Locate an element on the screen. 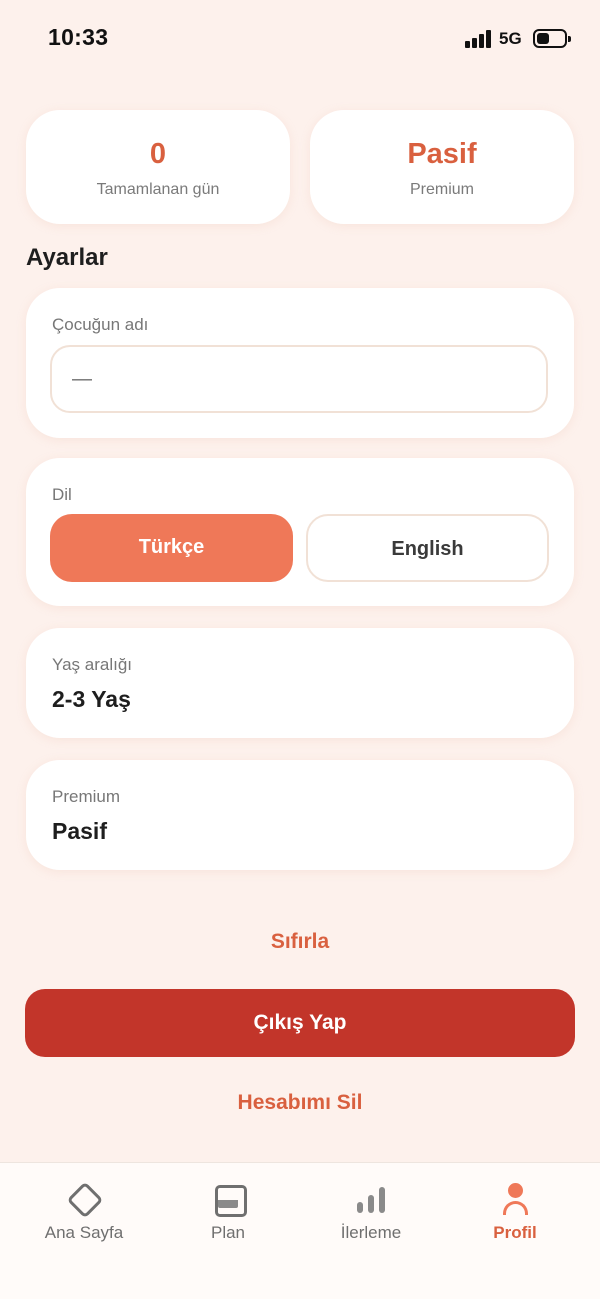  age-range-value: 2-3 Yaş is located at coordinates (91, 699).